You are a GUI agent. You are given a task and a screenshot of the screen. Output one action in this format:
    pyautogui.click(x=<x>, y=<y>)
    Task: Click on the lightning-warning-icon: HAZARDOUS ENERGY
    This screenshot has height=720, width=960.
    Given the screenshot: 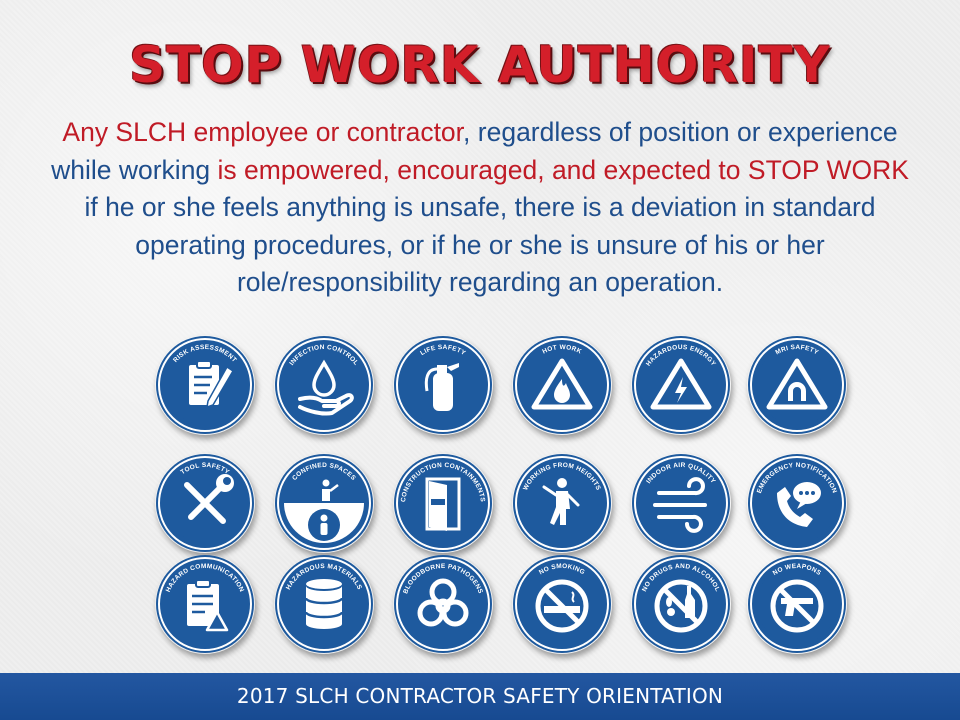 What is the action you would take?
    pyautogui.click(x=681, y=385)
    